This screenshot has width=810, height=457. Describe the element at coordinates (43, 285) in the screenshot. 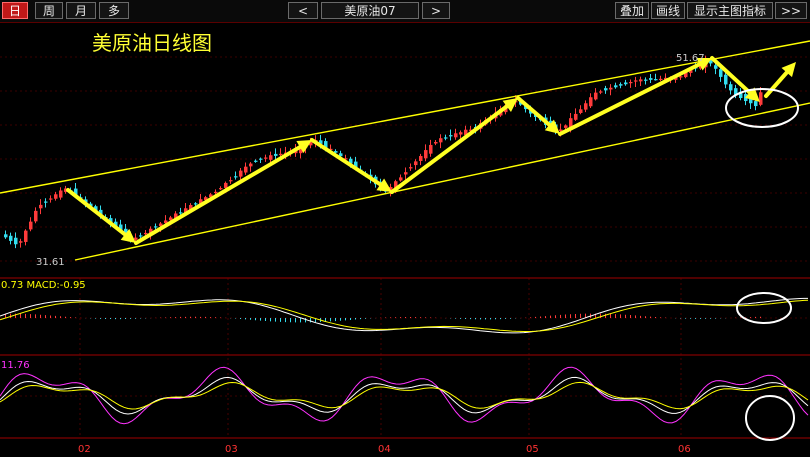

I see `macd-value-label: 0.73 MACD:-0.95` at that location.